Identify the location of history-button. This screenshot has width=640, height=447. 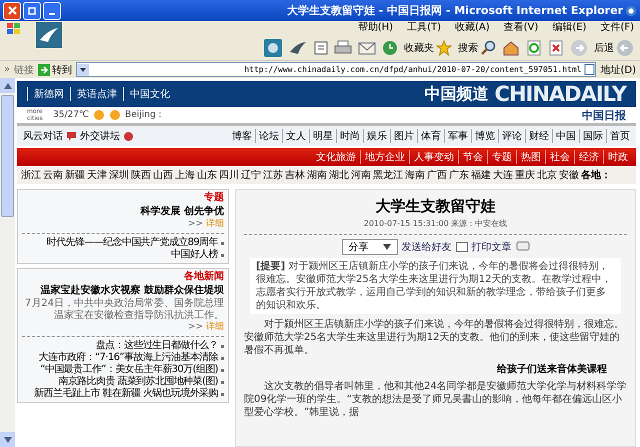
(390, 48).